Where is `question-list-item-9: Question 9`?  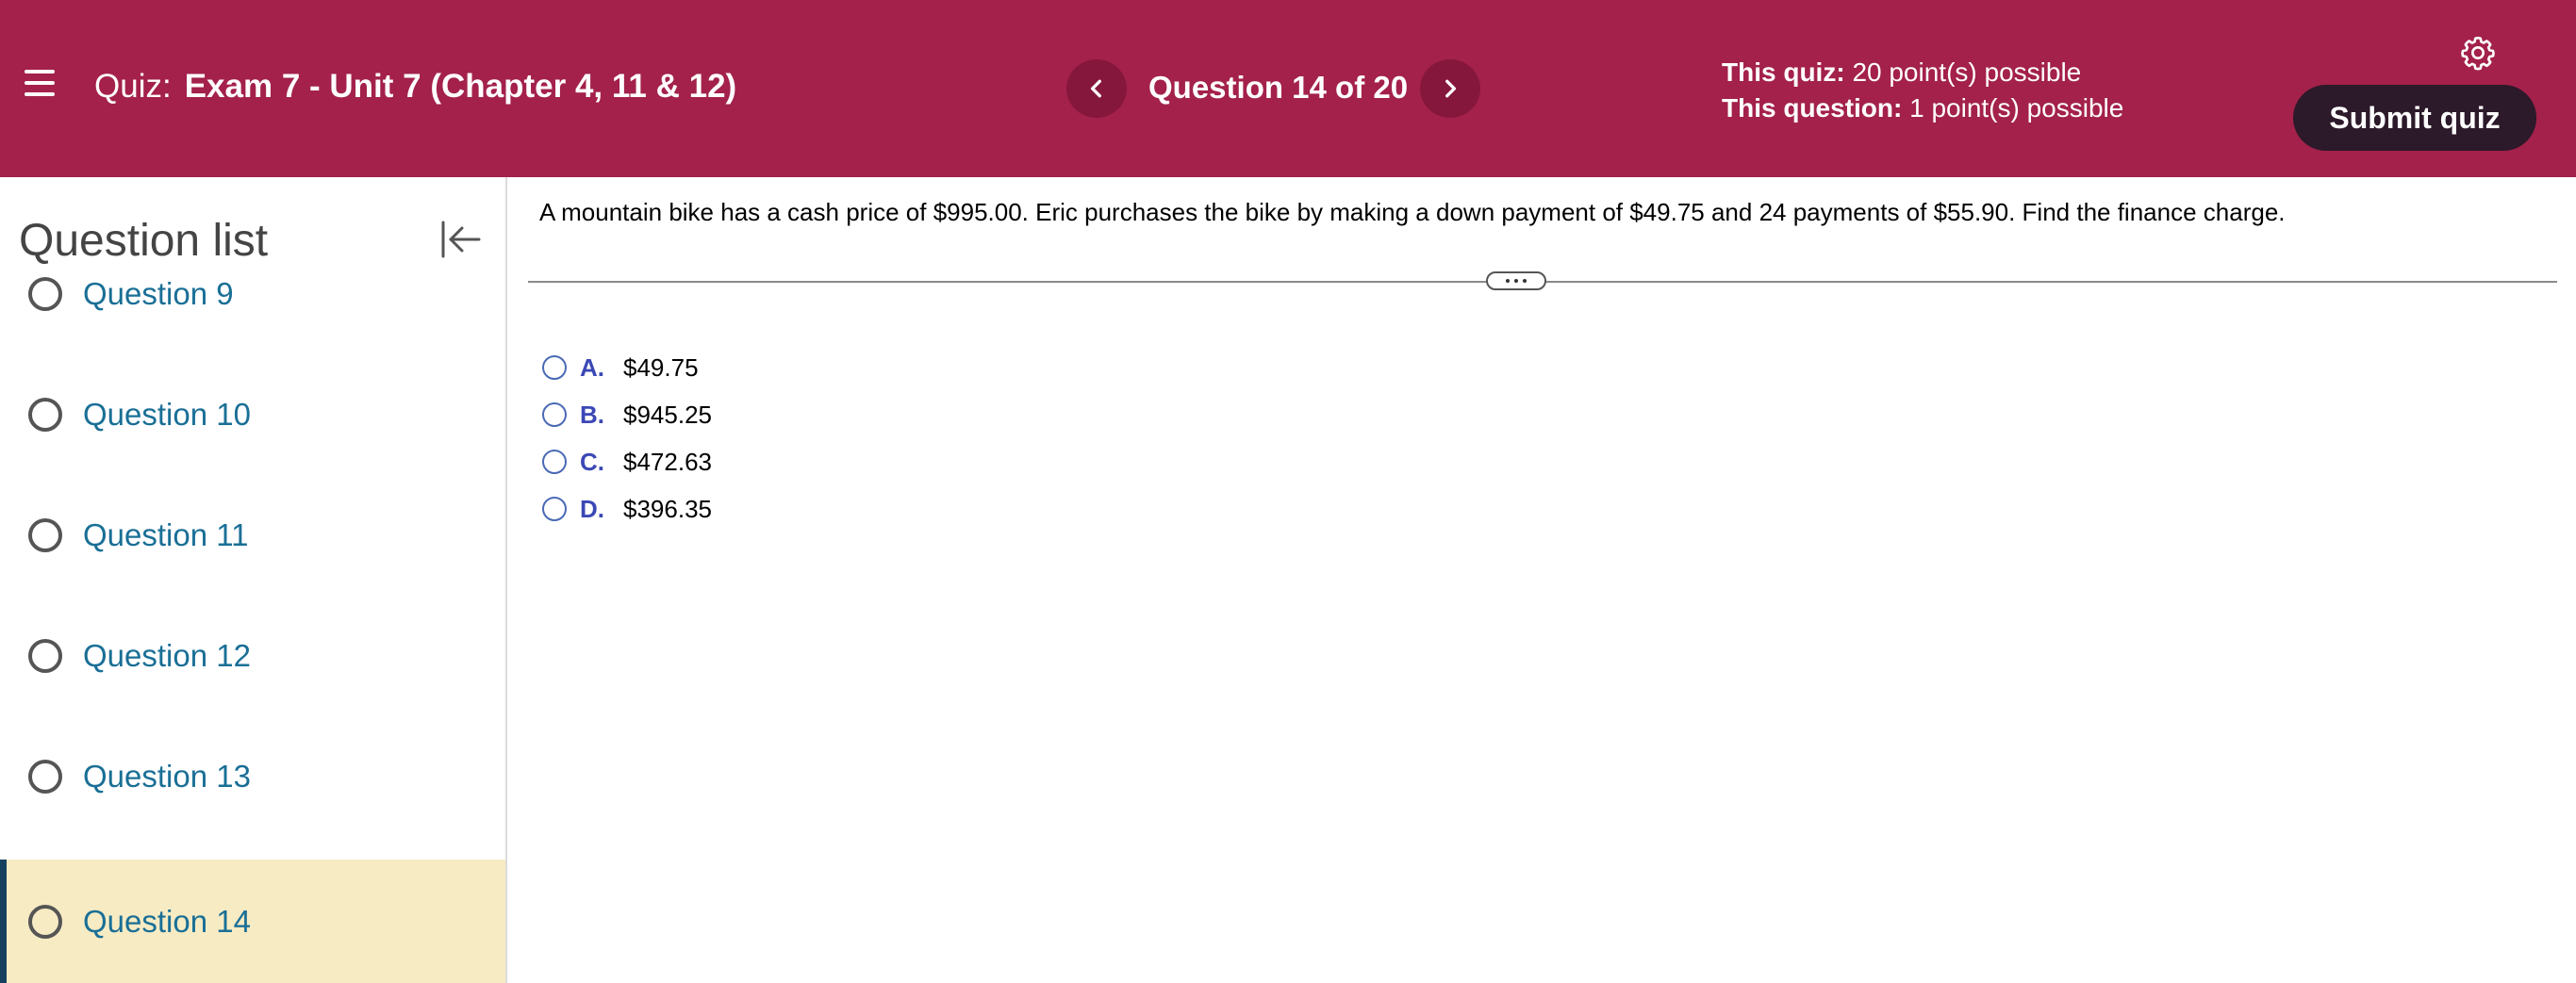
question-list-item-9: Question 9 is located at coordinates (252, 294).